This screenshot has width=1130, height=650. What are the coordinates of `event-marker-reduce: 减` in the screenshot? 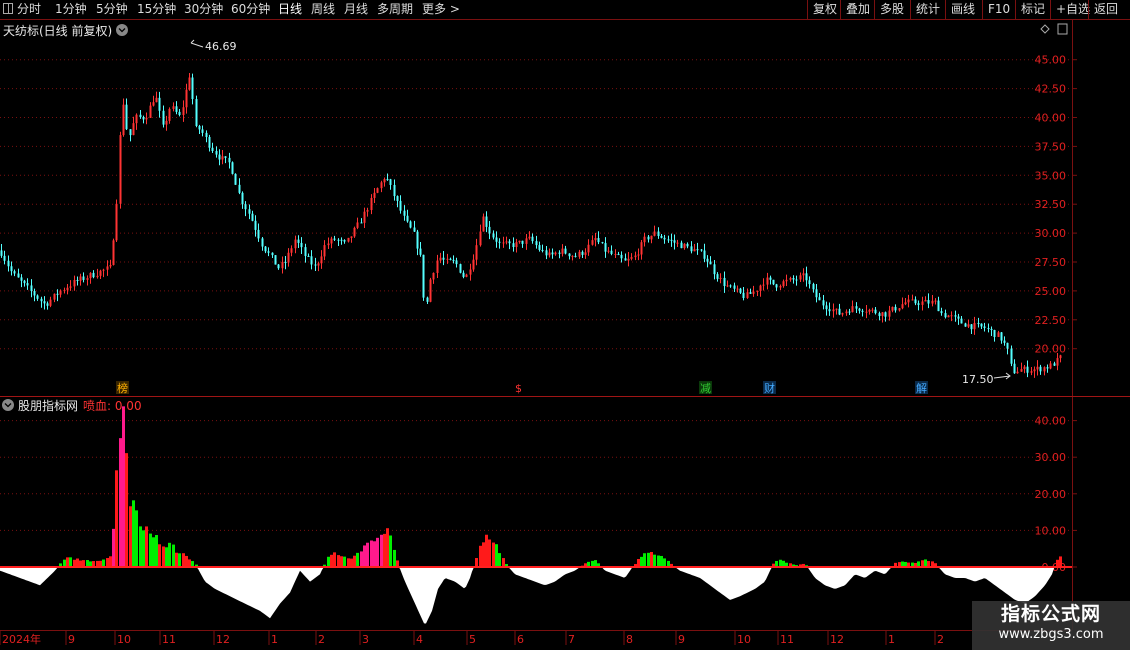 It's located at (705, 388).